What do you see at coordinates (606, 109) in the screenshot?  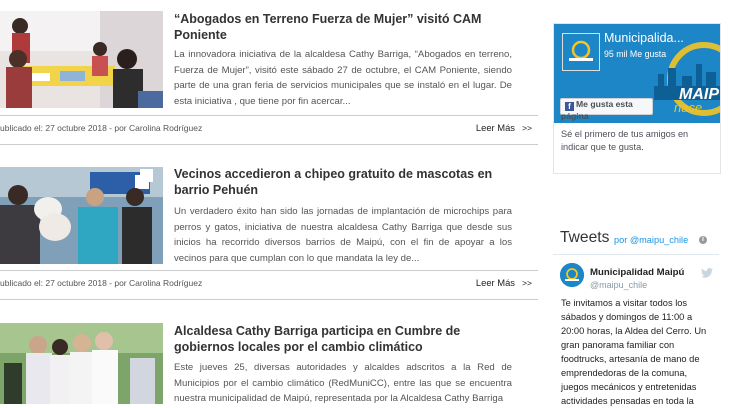 I see `facebook-like-button: f Me gusta esta página` at bounding box center [606, 109].